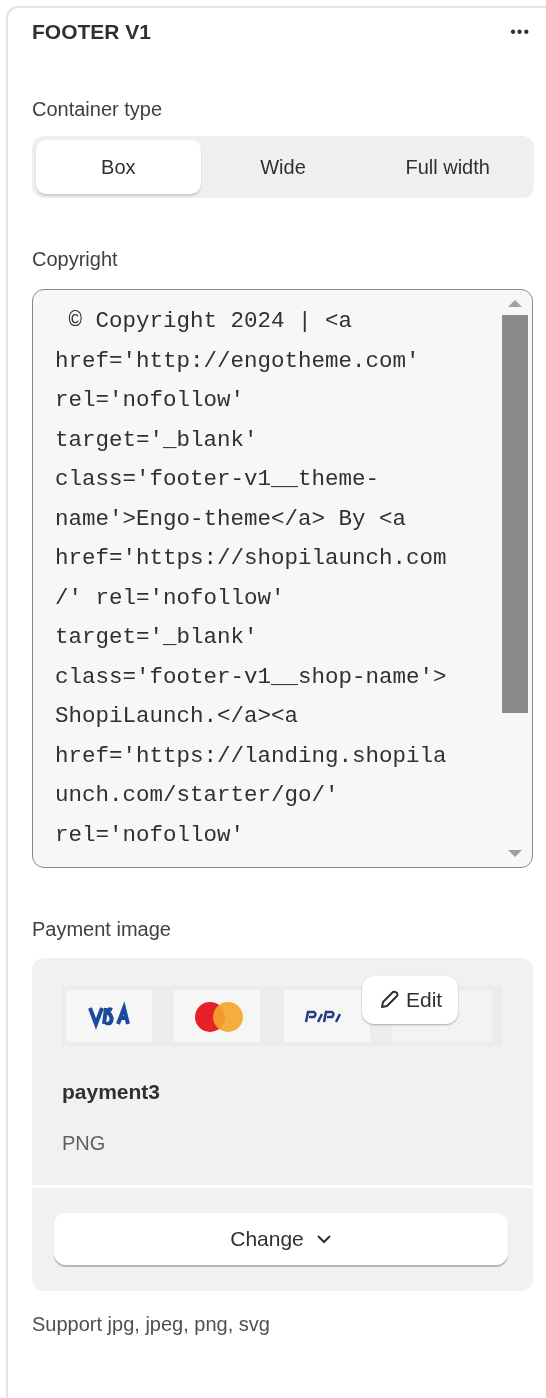 The width and height of the screenshot is (546, 1398). I want to click on segment-option: Wide, so click(283, 167).